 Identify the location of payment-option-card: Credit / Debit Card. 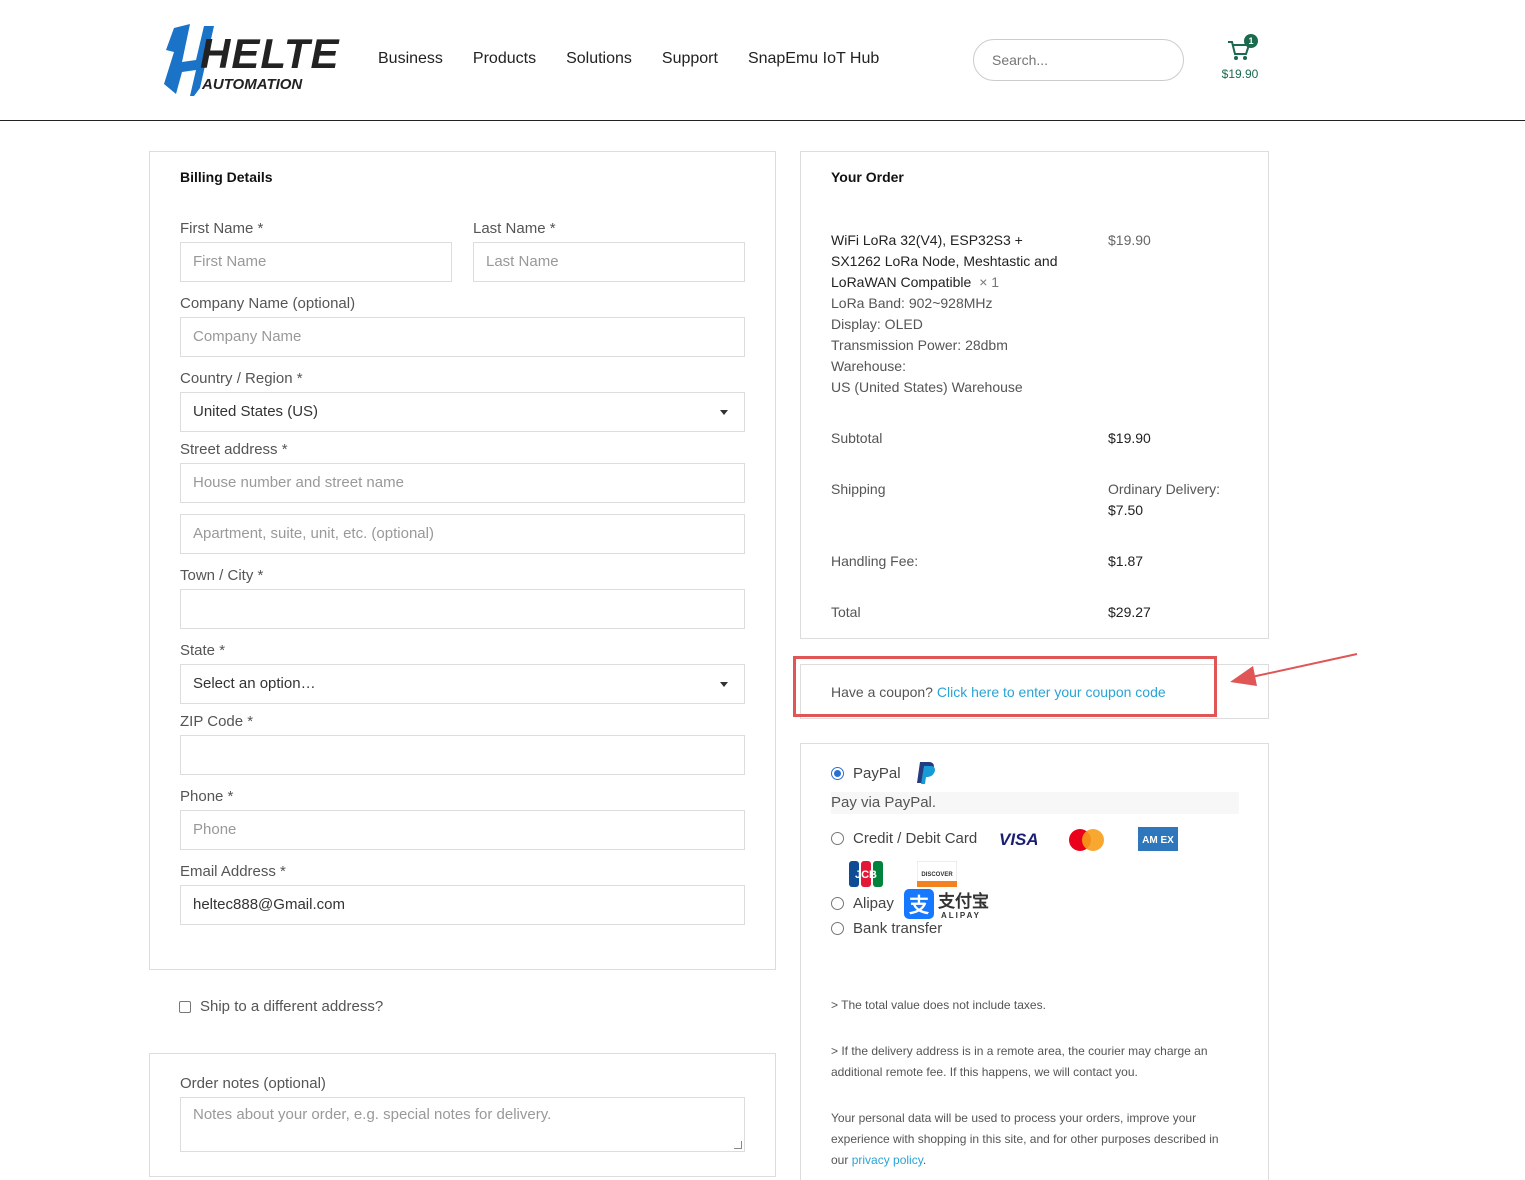
(904, 838).